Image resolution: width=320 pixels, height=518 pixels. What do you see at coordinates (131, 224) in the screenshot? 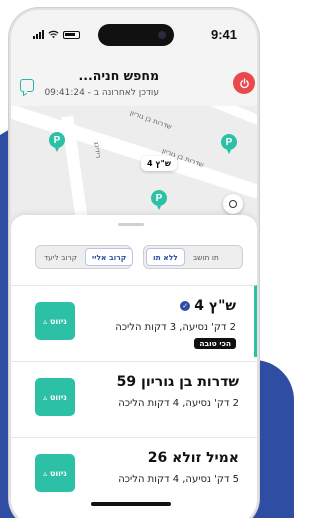
I see `sheet-drag-handle` at bounding box center [131, 224].